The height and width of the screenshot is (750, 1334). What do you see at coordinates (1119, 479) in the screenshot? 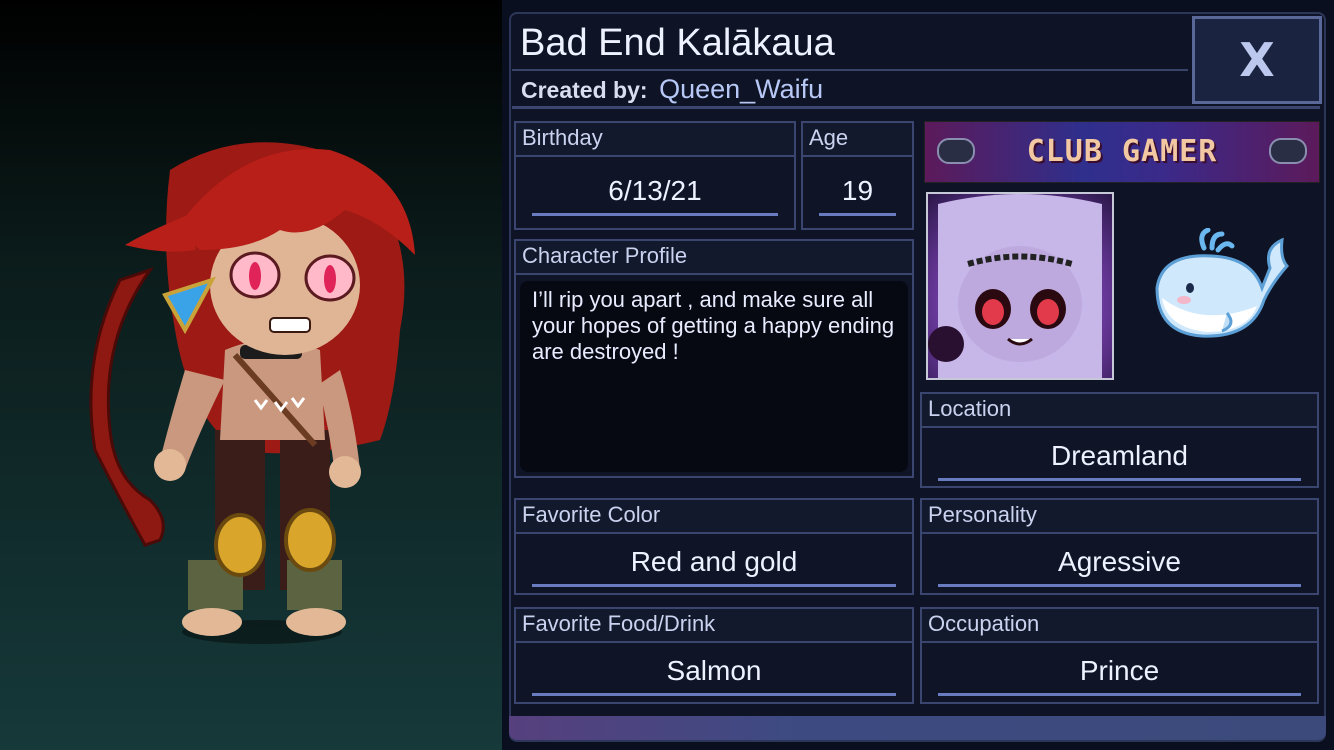
I see `location-underline` at bounding box center [1119, 479].